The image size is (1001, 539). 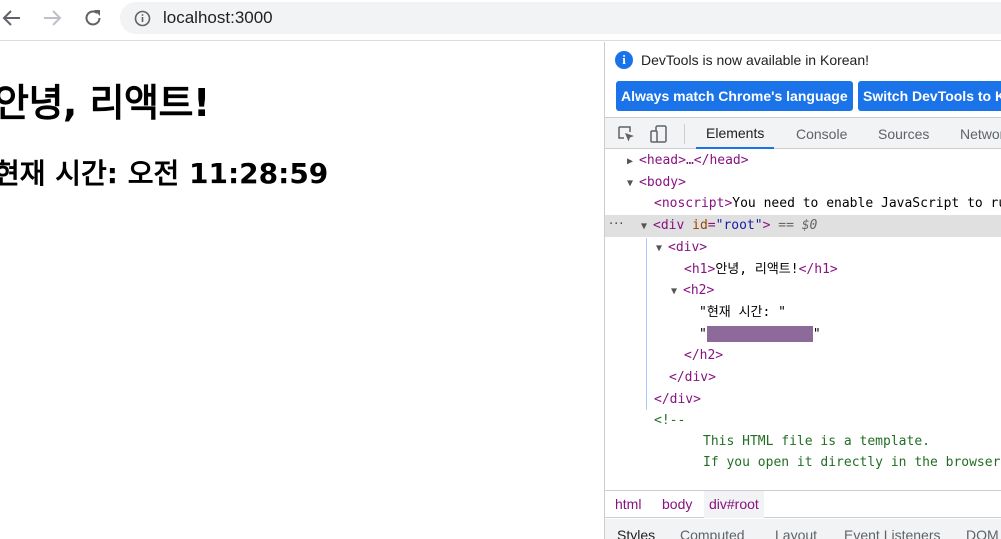 What do you see at coordinates (164, 173) in the screenshot?
I see `current-time-heading: 현재 시간: 오전 11:28:59` at bounding box center [164, 173].